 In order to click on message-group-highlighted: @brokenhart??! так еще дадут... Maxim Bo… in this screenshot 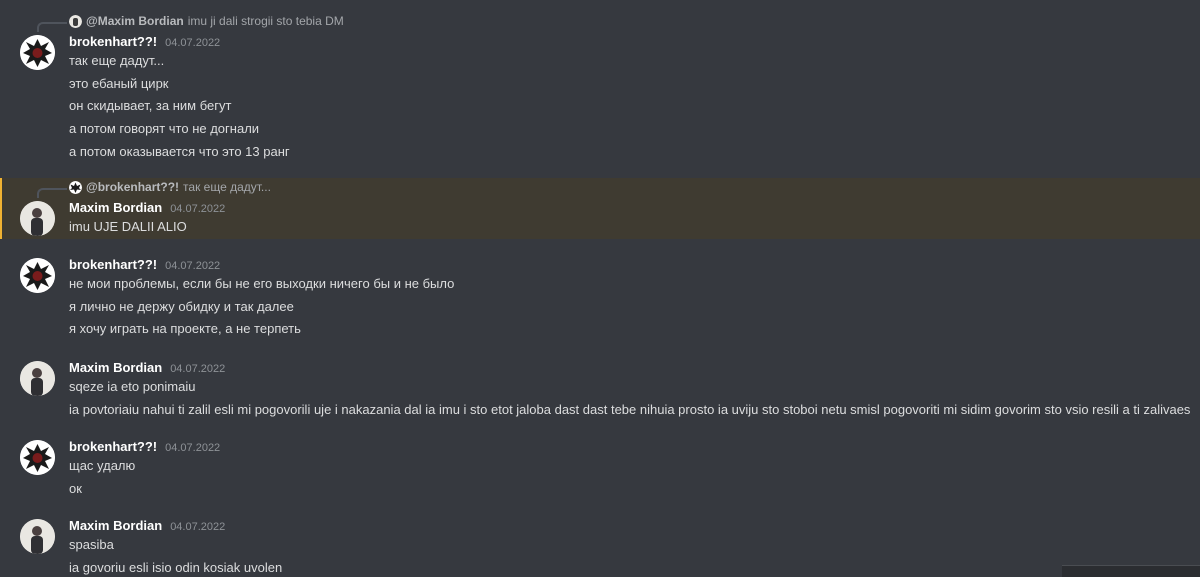, I will do `click(600, 208)`.